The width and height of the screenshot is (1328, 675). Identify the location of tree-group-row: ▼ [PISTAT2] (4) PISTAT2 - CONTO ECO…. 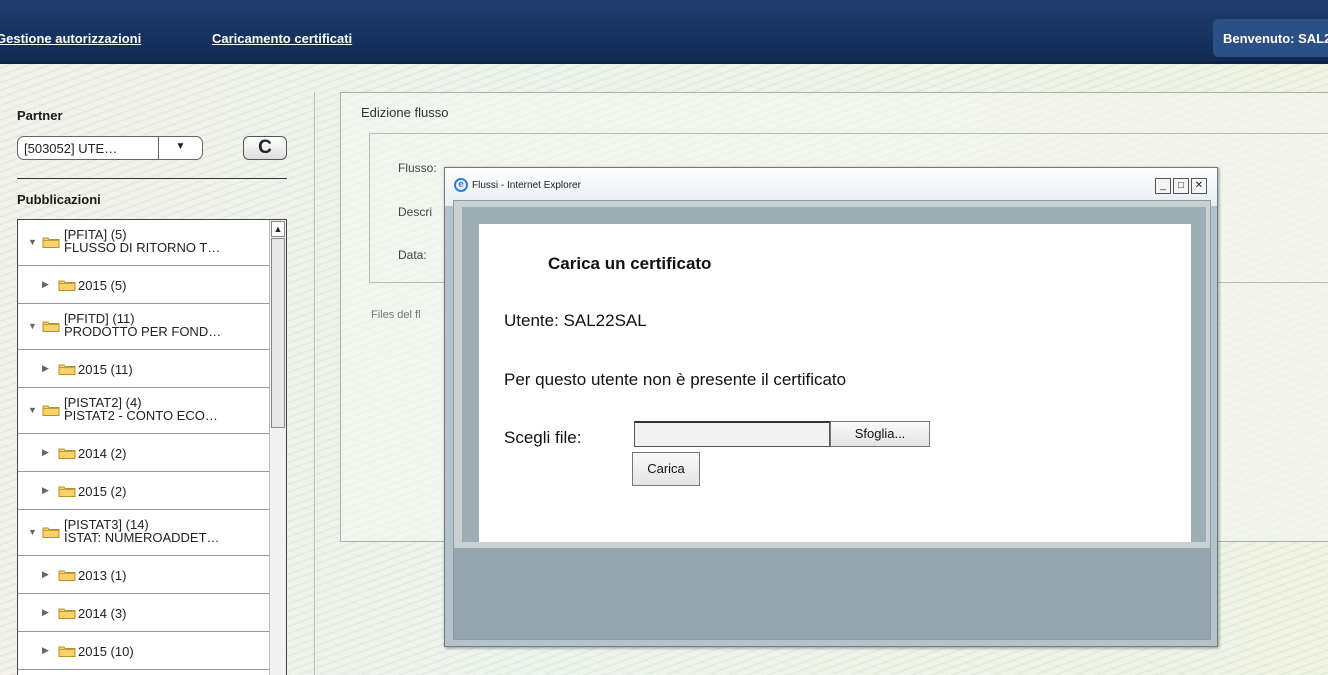
(144, 411).